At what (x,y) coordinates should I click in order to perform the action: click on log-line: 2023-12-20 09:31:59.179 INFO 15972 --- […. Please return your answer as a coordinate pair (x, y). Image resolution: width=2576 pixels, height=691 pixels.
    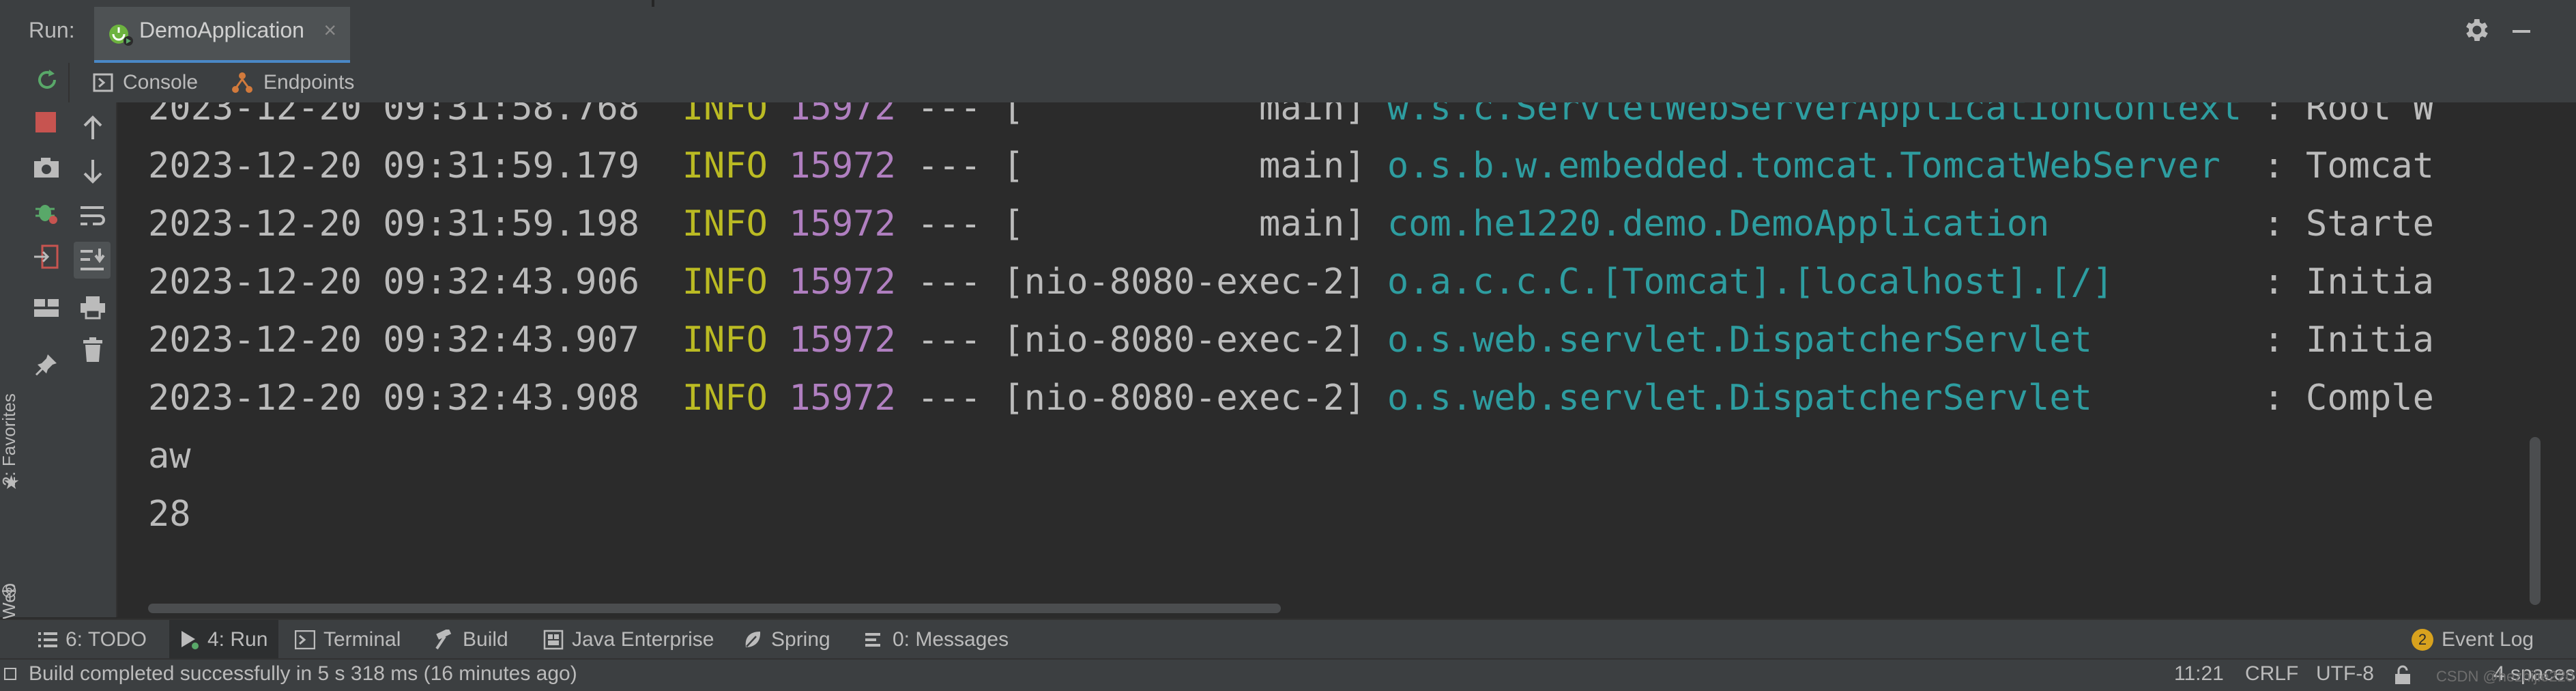
    Looking at the image, I should click on (1291, 166).